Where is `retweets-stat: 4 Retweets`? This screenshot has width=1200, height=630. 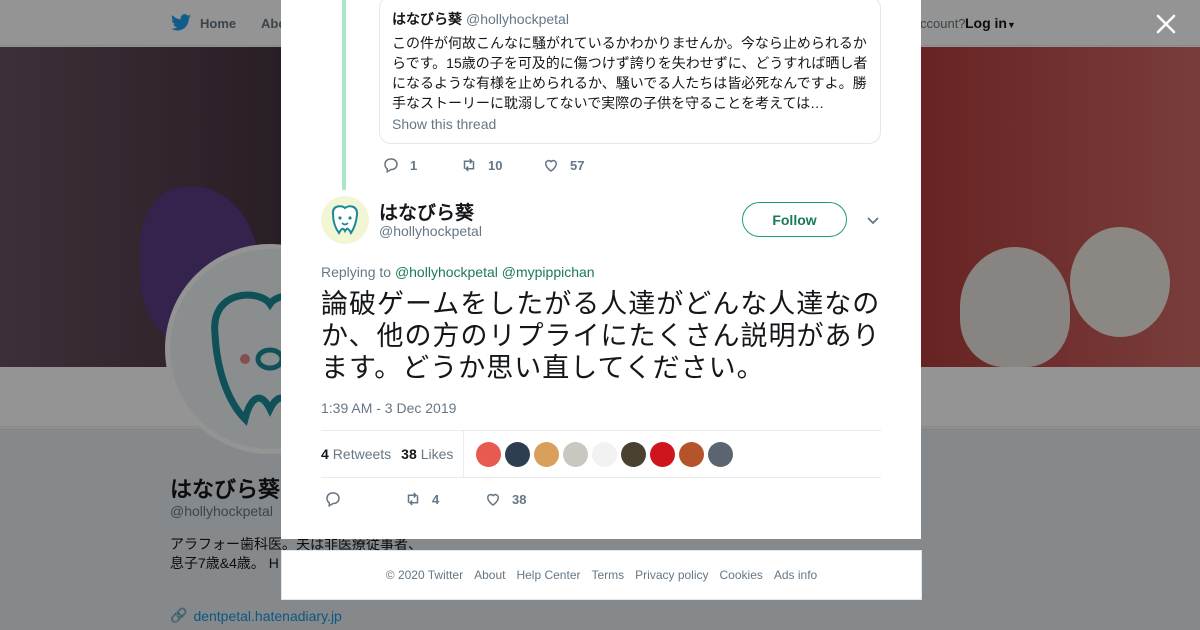 retweets-stat: 4 Retweets is located at coordinates (356, 454).